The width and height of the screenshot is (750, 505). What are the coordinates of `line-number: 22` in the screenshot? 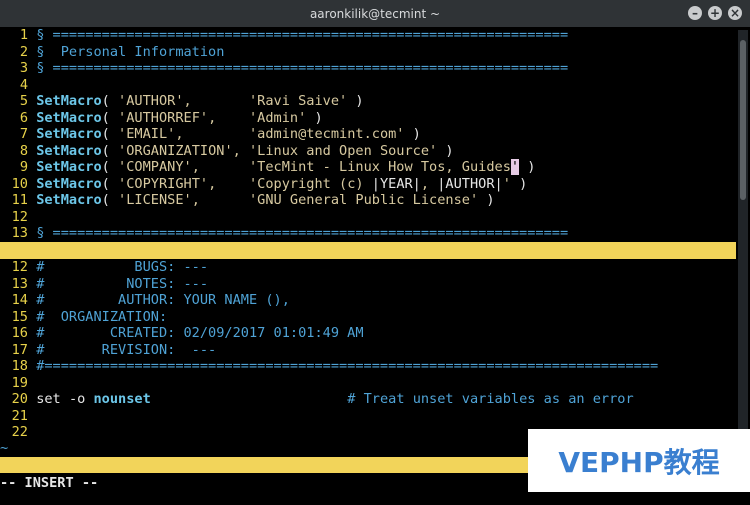 It's located at (19, 432).